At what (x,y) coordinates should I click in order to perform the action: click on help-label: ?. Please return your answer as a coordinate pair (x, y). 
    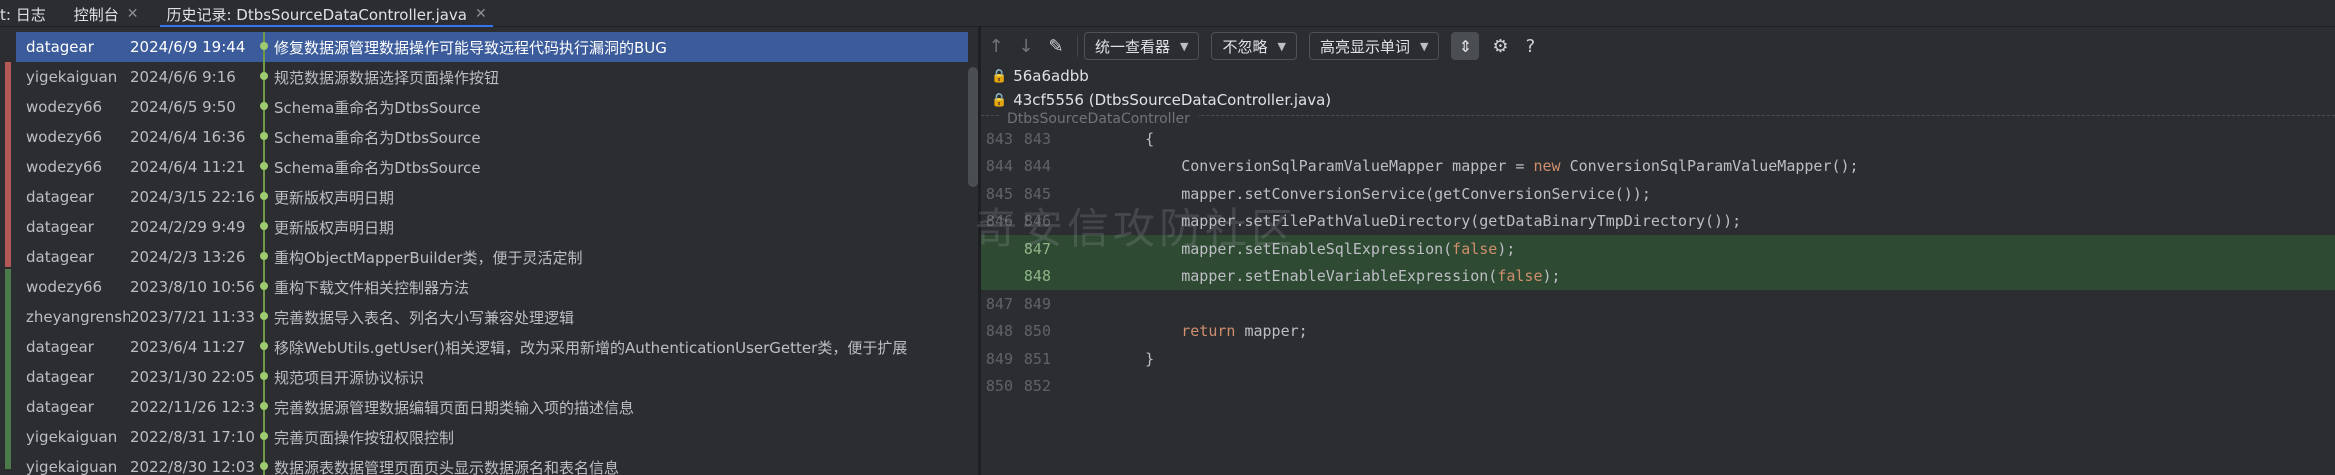
    Looking at the image, I should click on (1530, 46).